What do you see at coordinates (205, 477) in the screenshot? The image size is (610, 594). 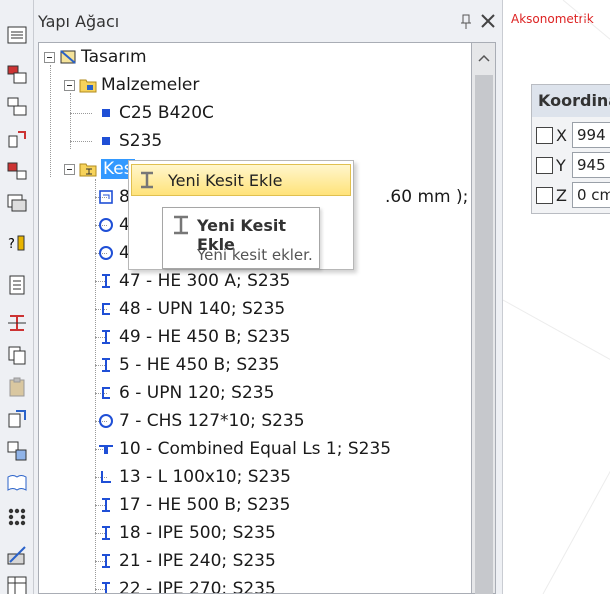 I see `section-label: 13 - L 100x10; S235` at bounding box center [205, 477].